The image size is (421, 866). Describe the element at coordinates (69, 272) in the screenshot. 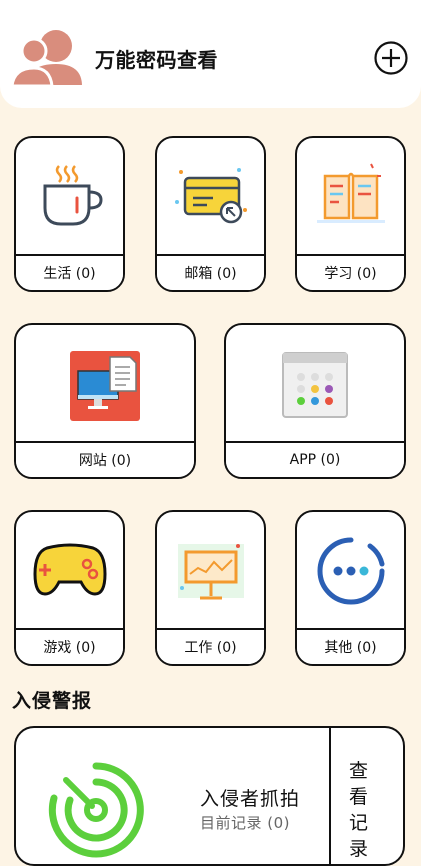

I see `category-label: 生活 (0)` at that location.